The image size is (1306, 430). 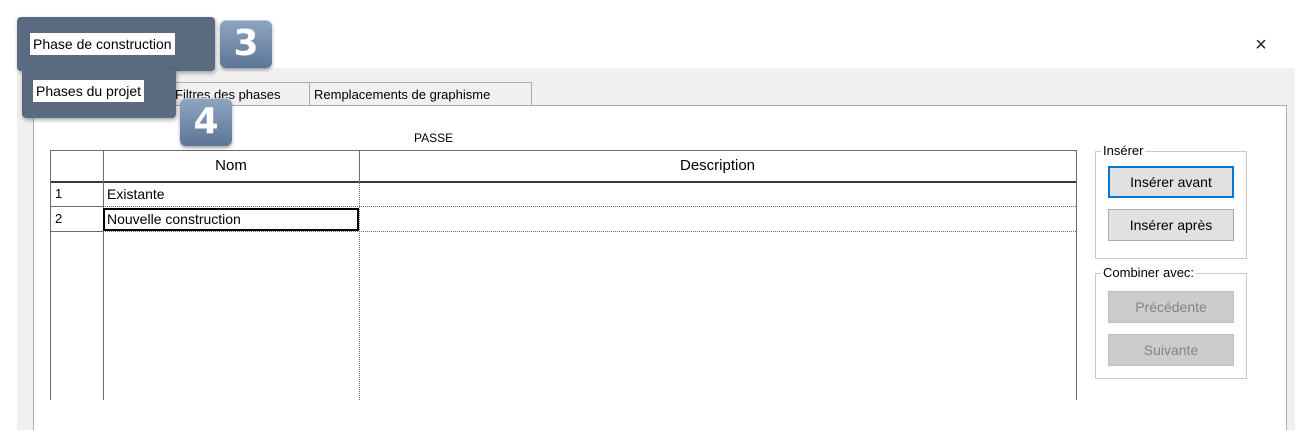 I want to click on window-title: Phase de construction, so click(x=102, y=44).